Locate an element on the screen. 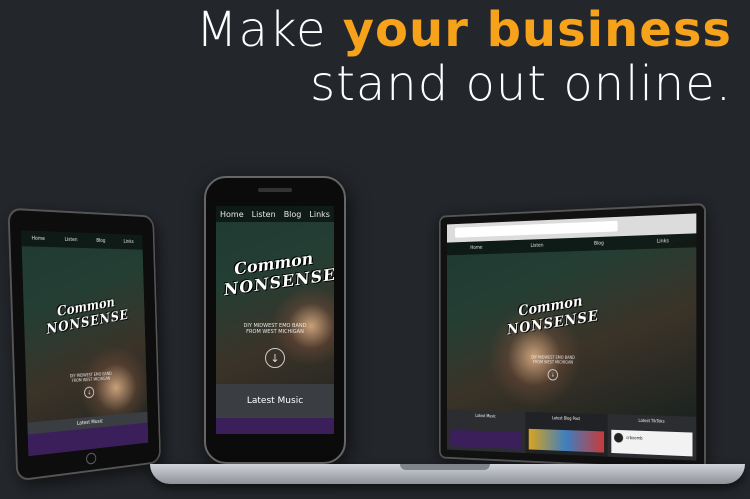 The image size is (750, 499). laptop-nav-blog: Blog is located at coordinates (599, 244).